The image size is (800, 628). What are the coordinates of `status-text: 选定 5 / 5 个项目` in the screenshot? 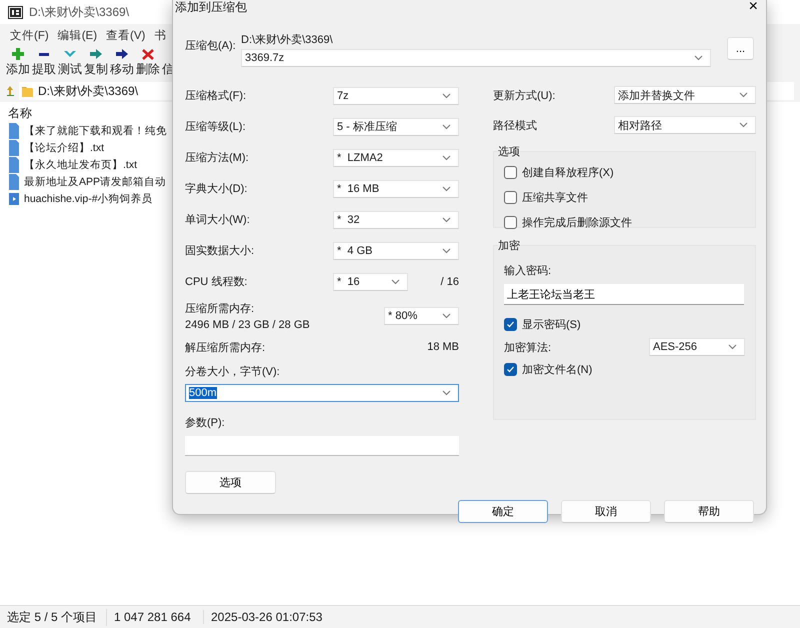 It's located at (53, 617).